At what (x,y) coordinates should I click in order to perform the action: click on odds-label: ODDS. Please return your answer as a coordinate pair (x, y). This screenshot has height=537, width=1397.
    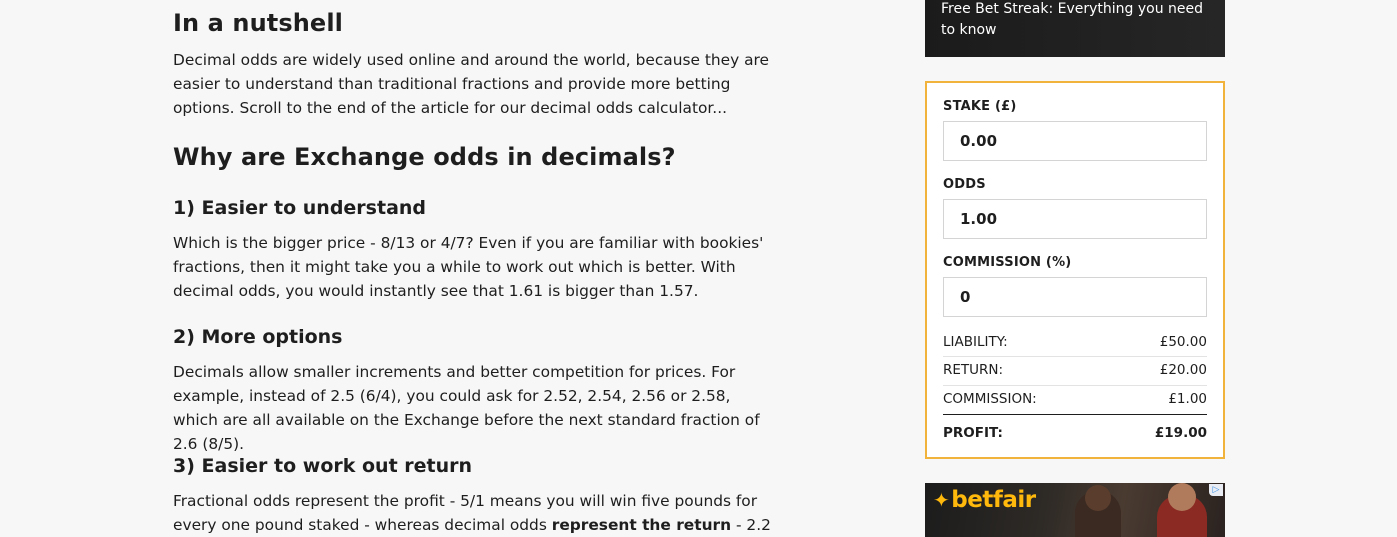
    Looking at the image, I should click on (964, 184).